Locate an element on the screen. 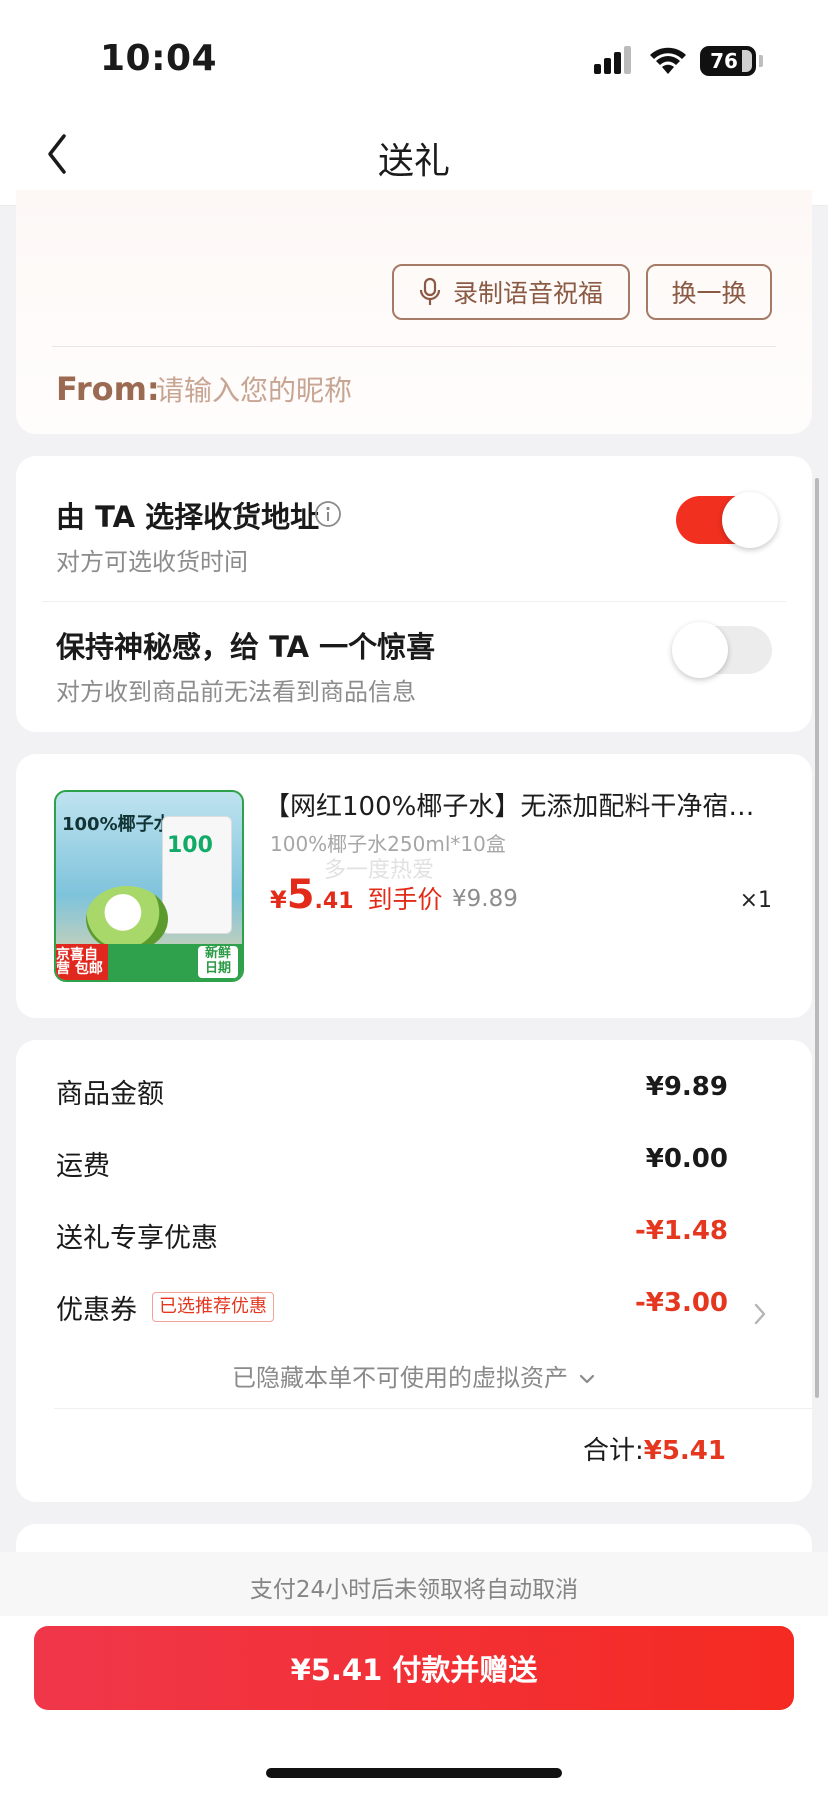 Image resolution: width=828 pixels, height=1796 pixels. toggle-recipient-address is located at coordinates (727, 520).